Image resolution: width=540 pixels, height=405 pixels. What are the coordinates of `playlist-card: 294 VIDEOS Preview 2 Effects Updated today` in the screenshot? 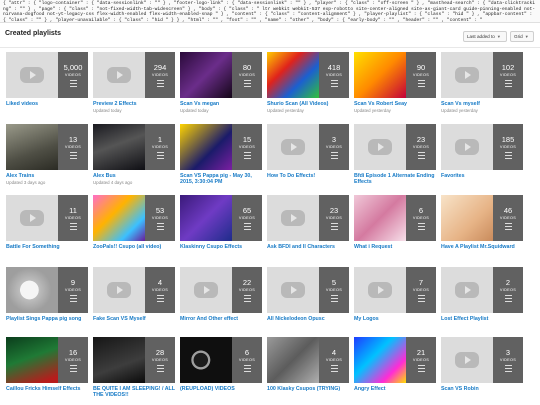 It's located at (134, 82).